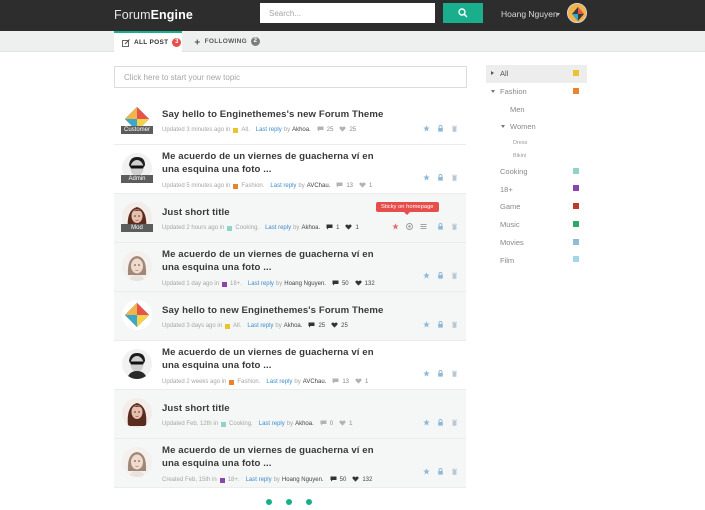 The image size is (705, 510). Describe the element at coordinates (536, 260) in the screenshot. I see `category-item-film: Film` at that location.